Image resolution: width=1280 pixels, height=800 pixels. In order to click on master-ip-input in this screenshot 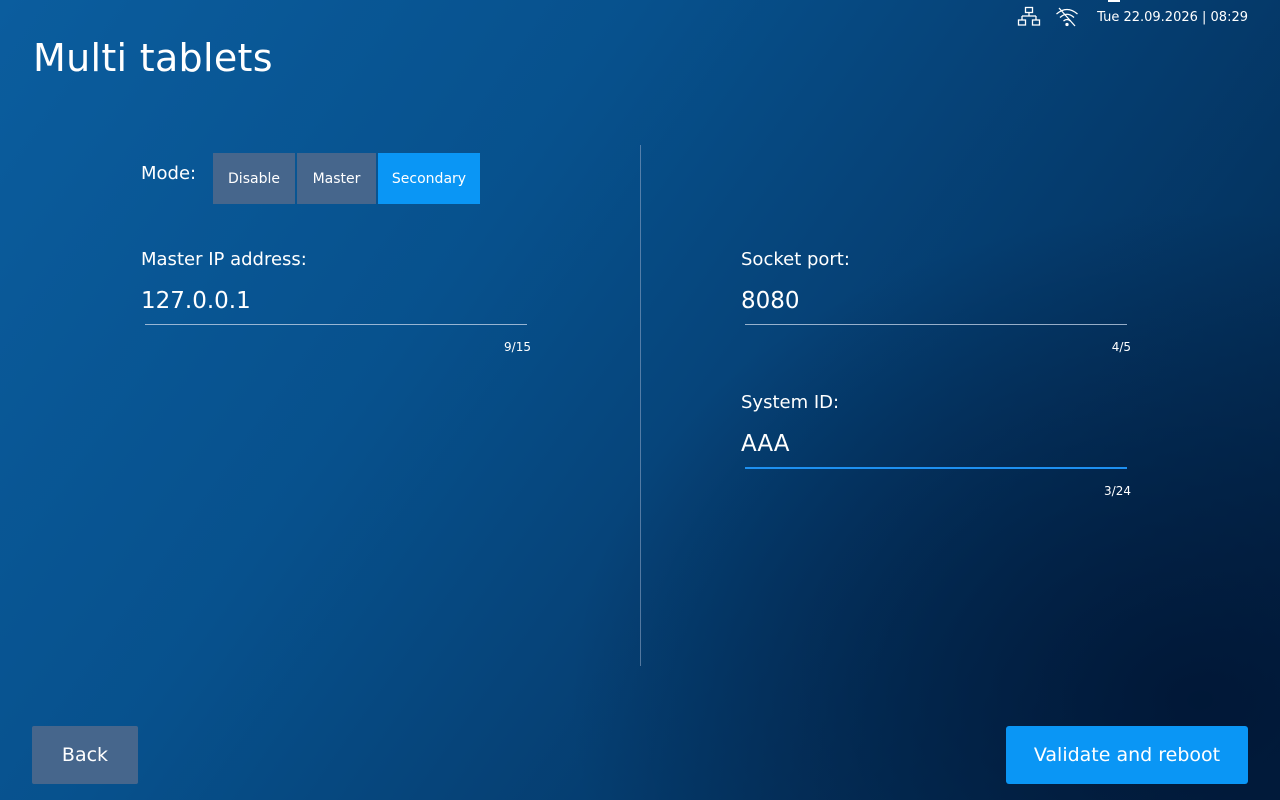, I will do `click(332, 306)`.